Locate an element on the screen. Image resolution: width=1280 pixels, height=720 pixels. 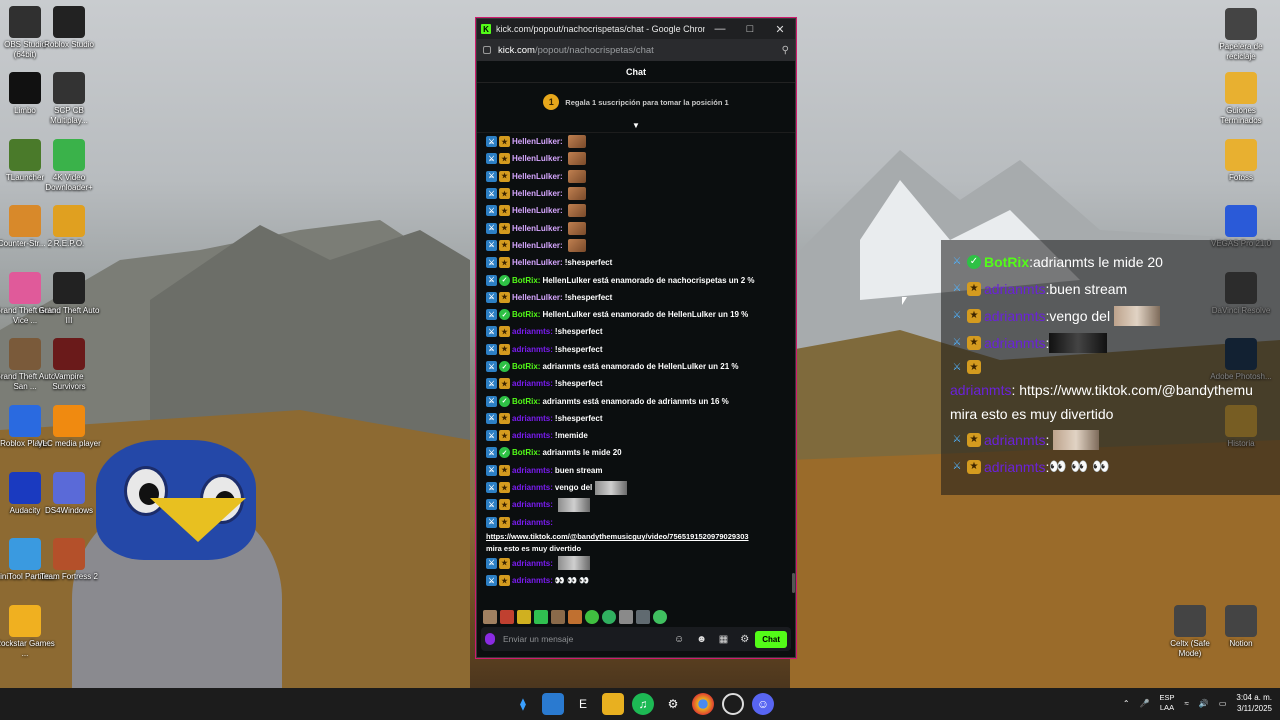
emote-picker-icon: ☺ is located at coordinates (679, 639).